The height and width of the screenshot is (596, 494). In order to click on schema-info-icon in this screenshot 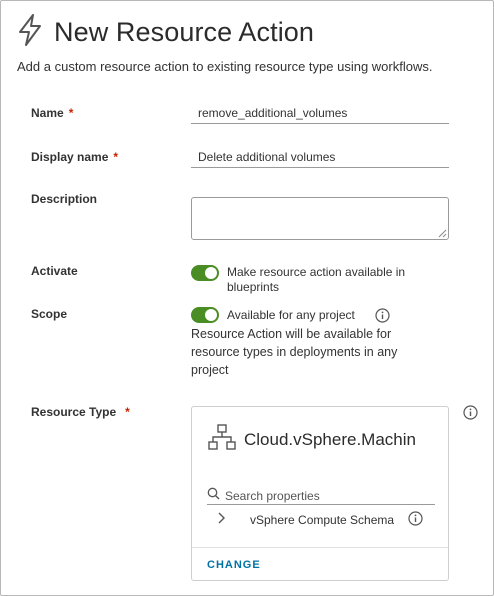, I will do `click(415, 518)`.